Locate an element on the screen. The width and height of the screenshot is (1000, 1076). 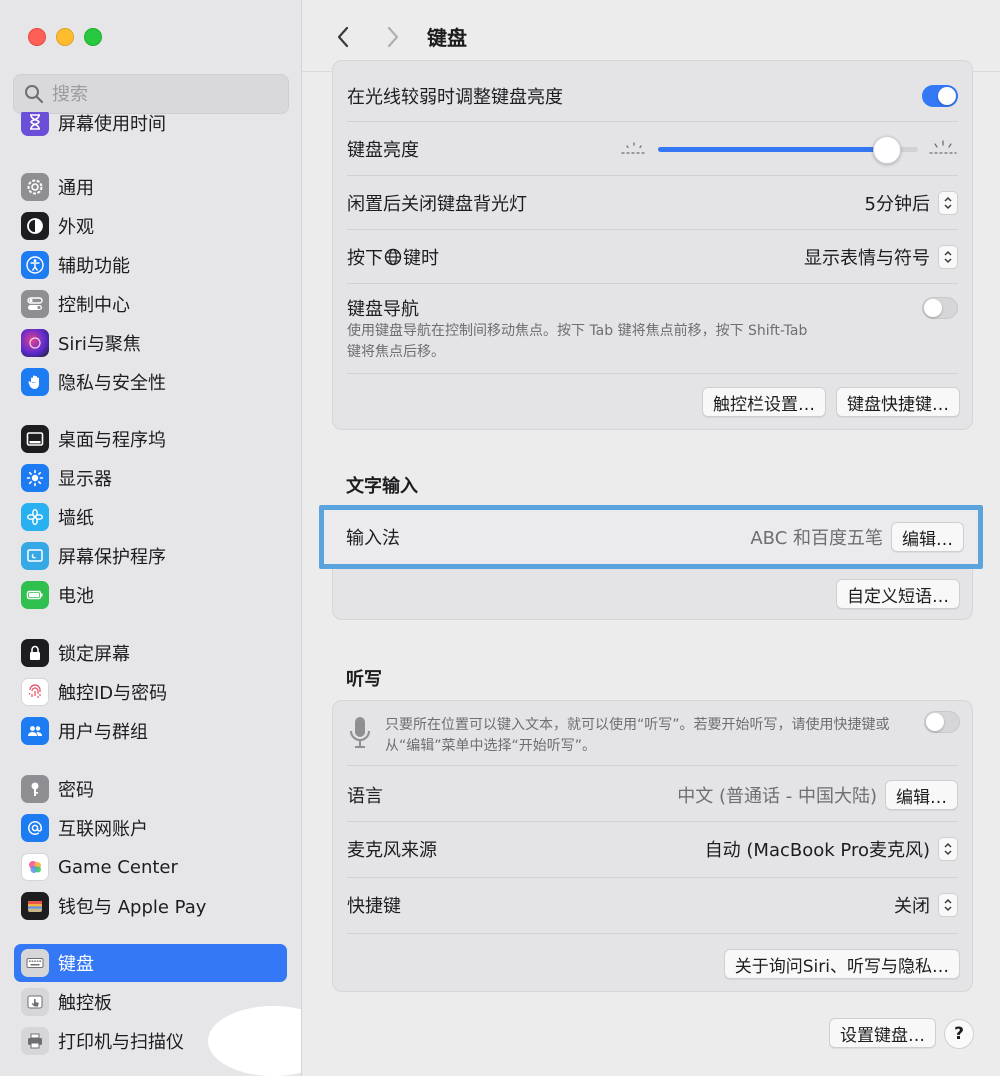
backlight-off-popup: 5分钟后 is located at coordinates (911, 203).